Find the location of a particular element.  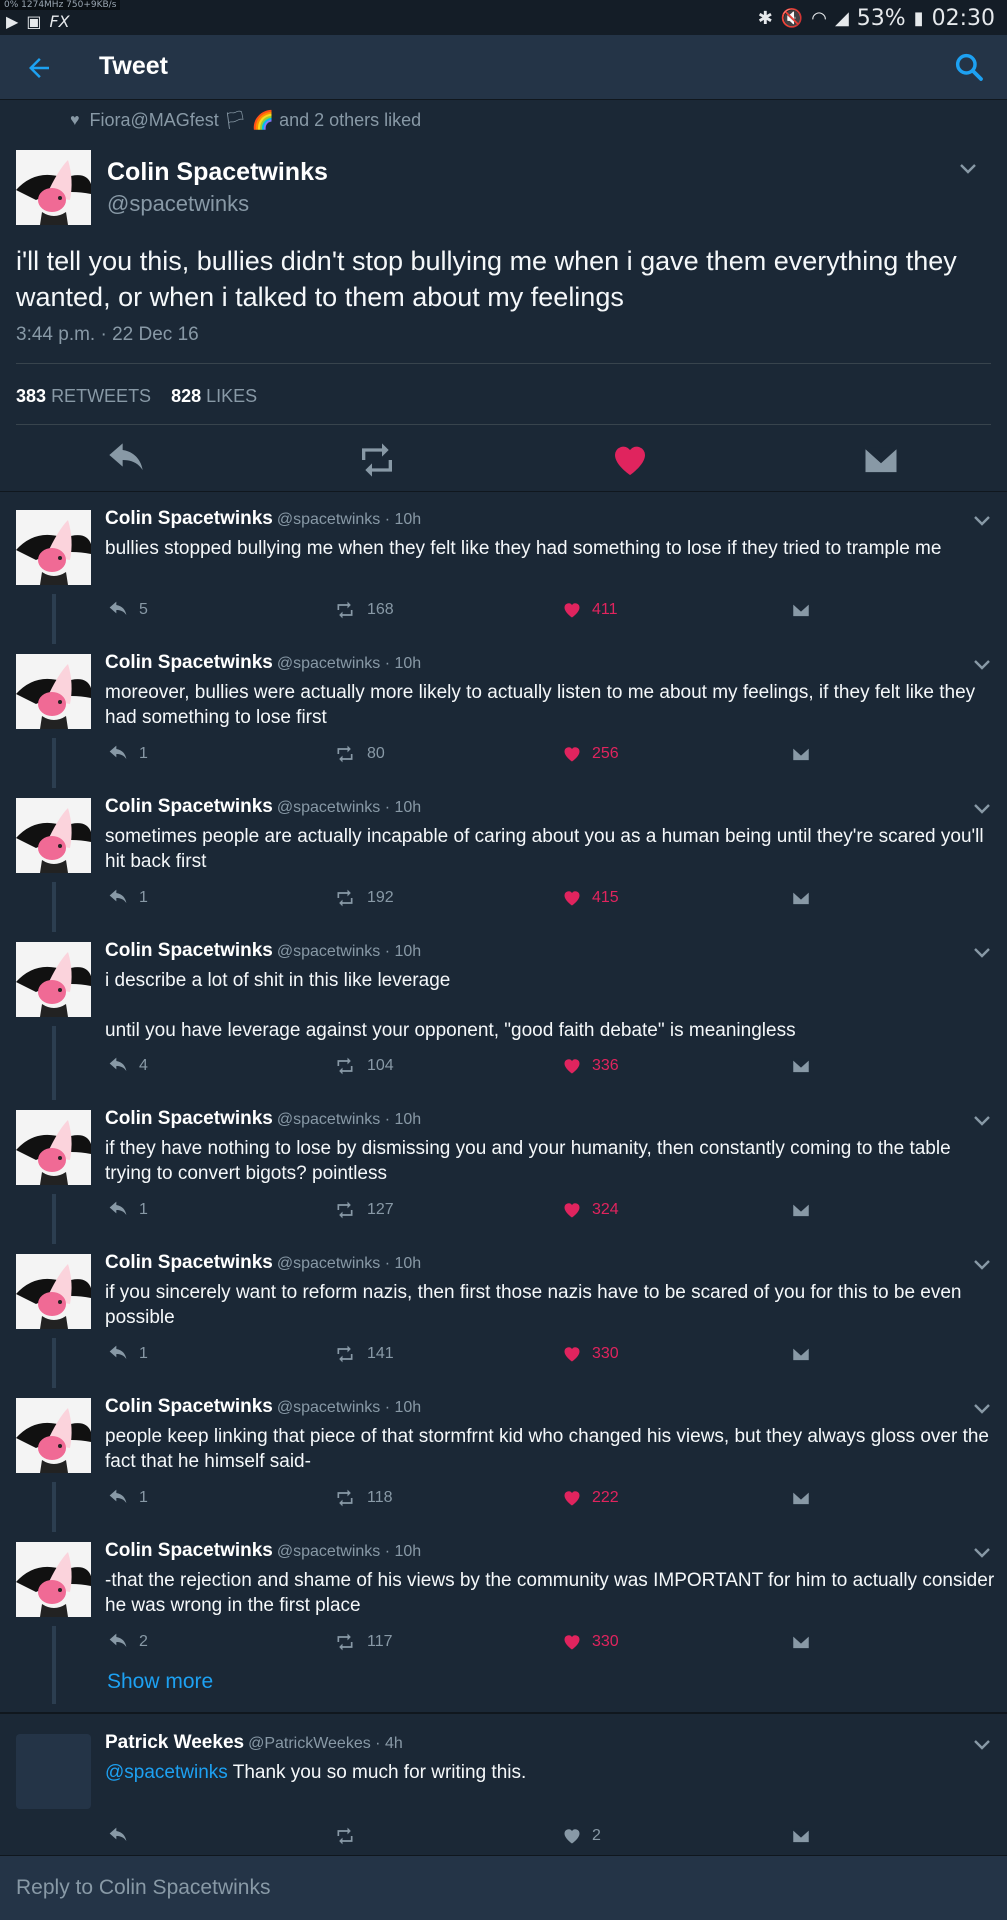

tweet-actions: 1 141 330 is located at coordinates (503, 1356).